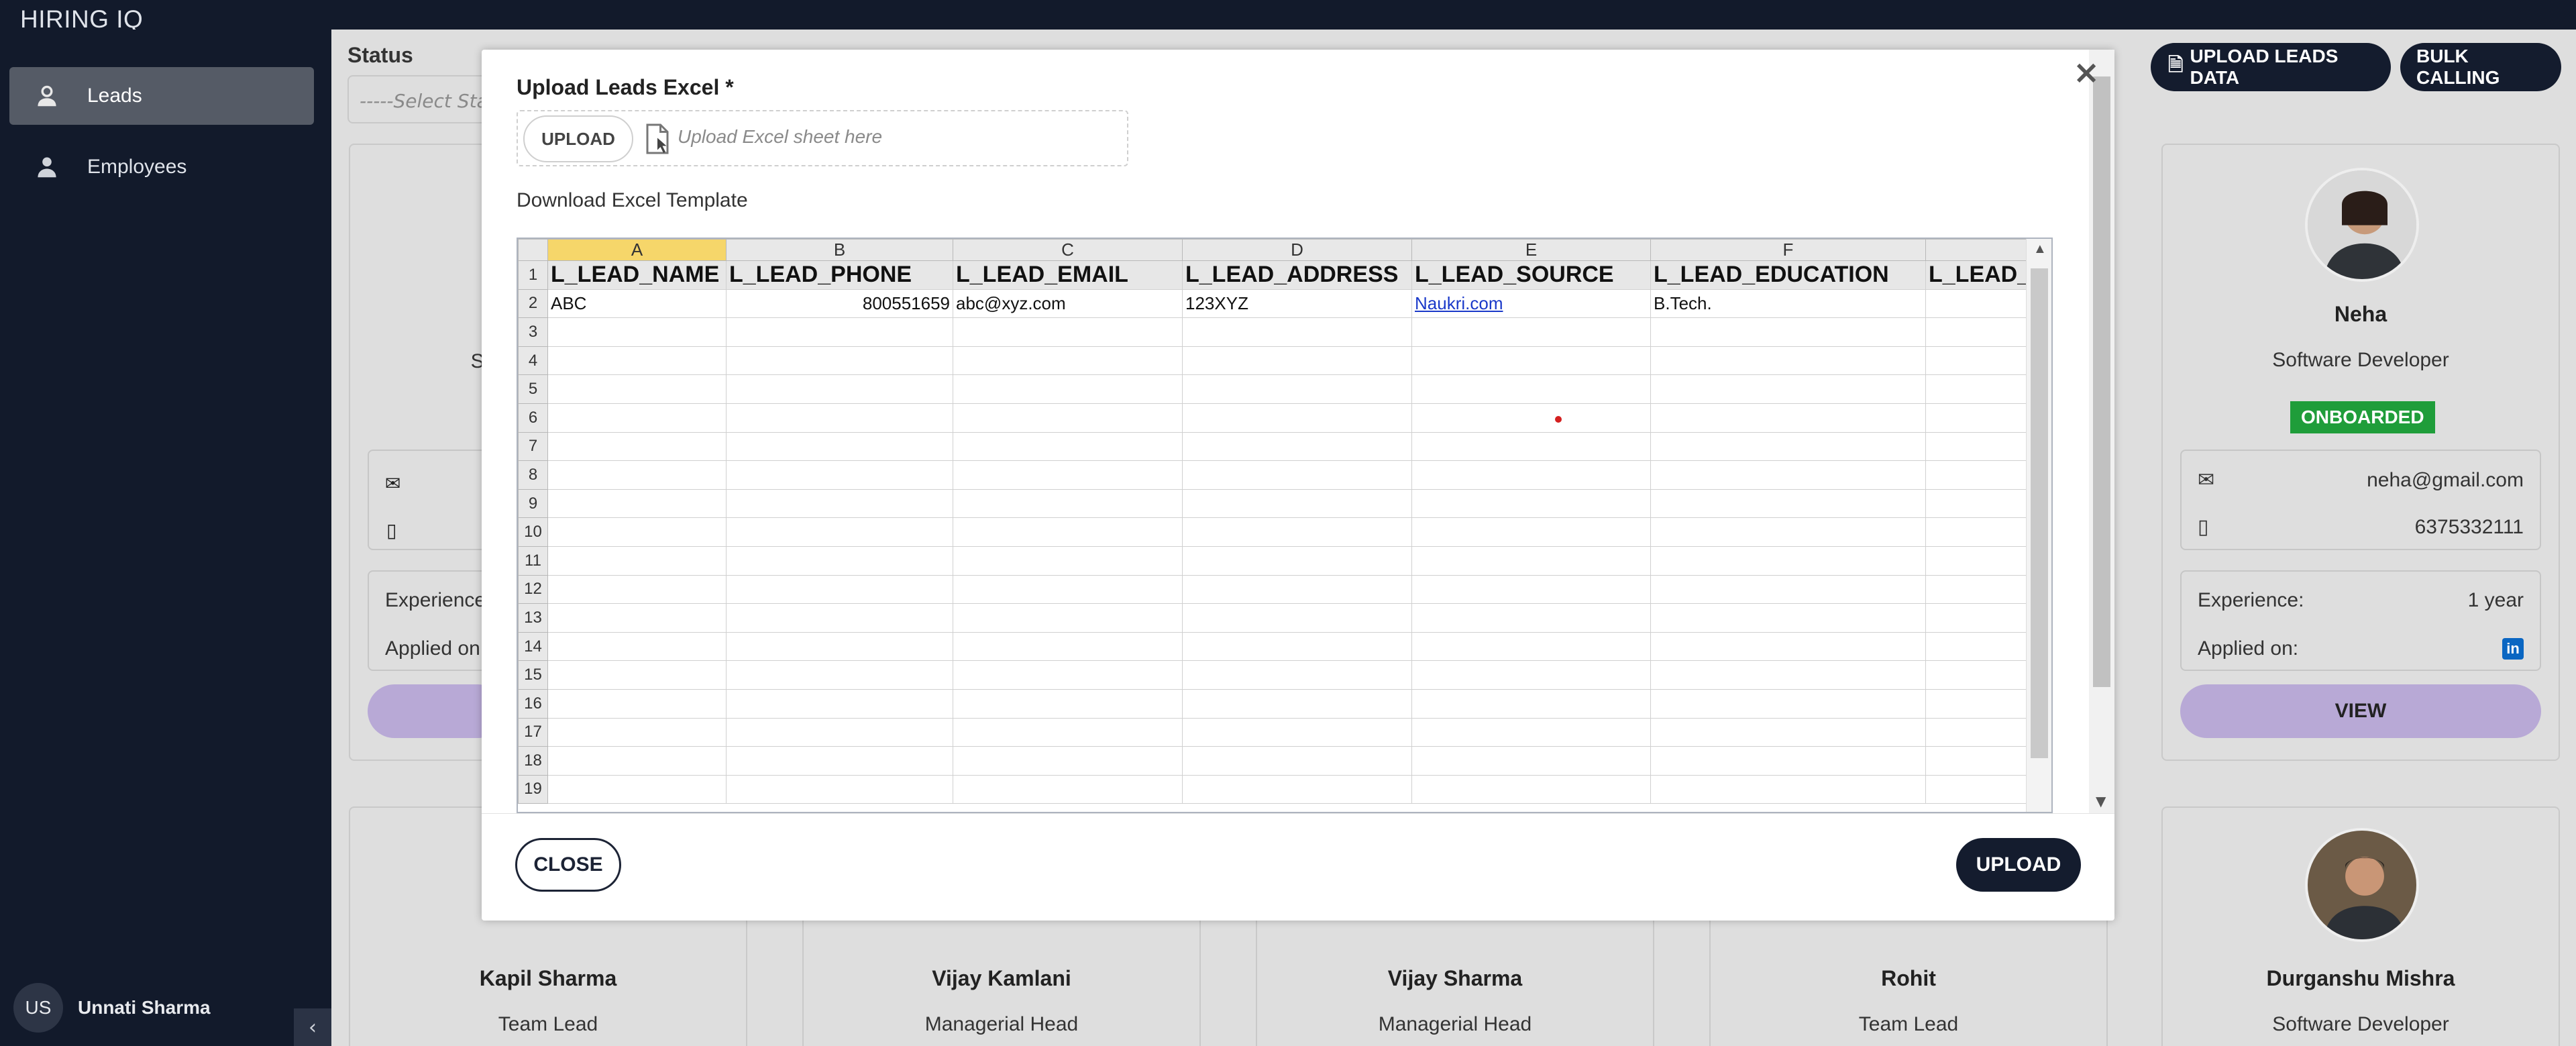  Describe the element at coordinates (2360, 926) in the screenshot. I see `lead-card: Durganshu Mishra Software Developer` at that location.